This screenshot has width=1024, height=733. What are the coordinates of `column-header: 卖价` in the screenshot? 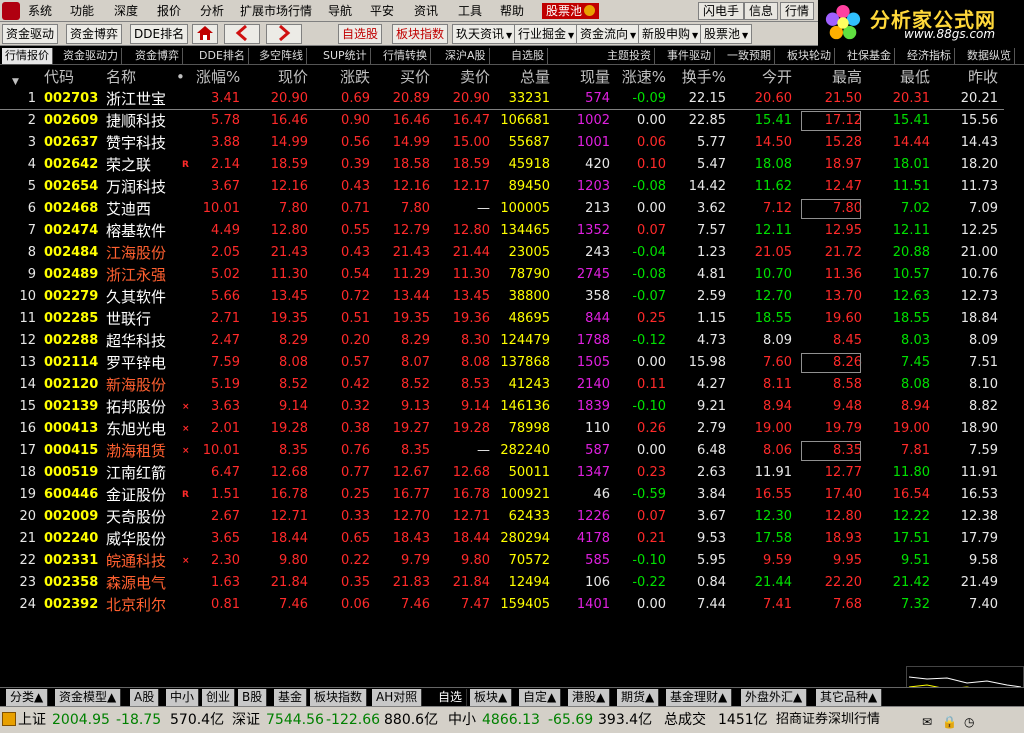 It's located at (464, 77).